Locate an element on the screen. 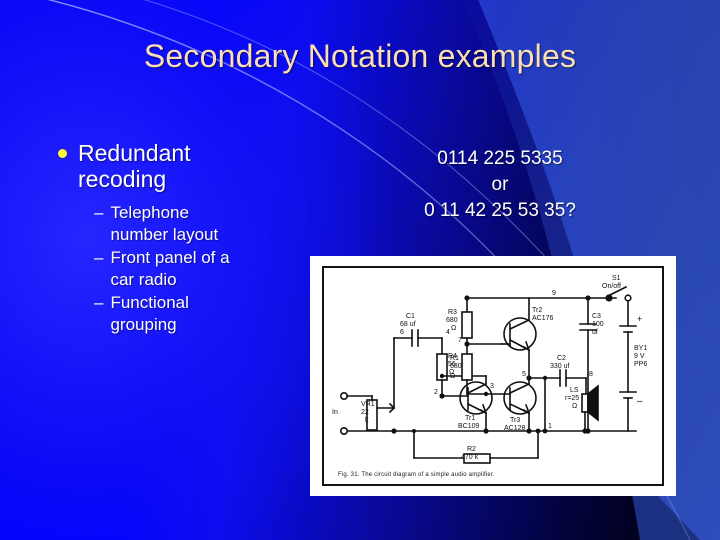 The width and height of the screenshot is (720, 540). label-tr2-ref: Tr2 is located at coordinates (537, 310).